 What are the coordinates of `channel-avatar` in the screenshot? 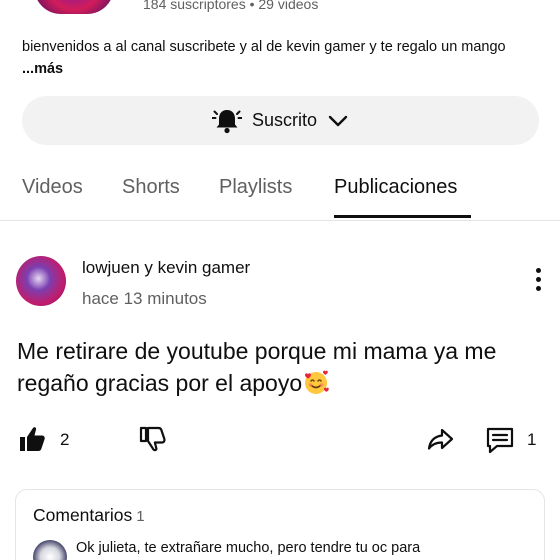 It's located at (74, 7).